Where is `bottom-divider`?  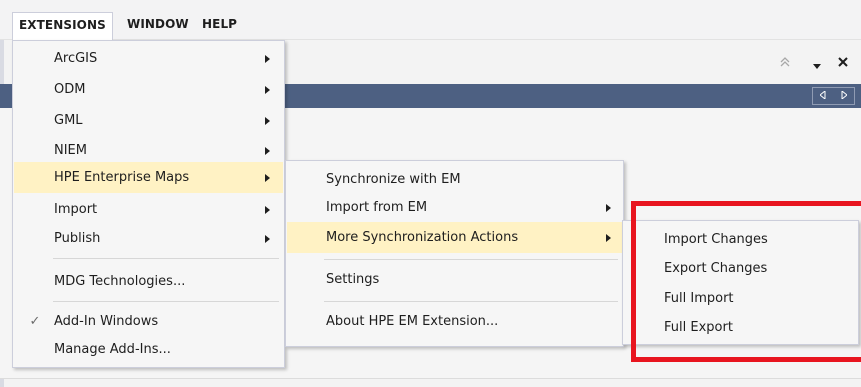
bottom-divider is located at coordinates (430, 378).